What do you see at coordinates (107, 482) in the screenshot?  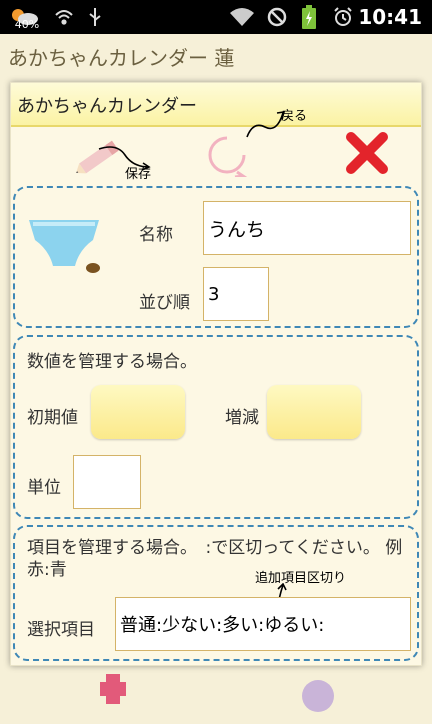 I see `unit-input` at bounding box center [107, 482].